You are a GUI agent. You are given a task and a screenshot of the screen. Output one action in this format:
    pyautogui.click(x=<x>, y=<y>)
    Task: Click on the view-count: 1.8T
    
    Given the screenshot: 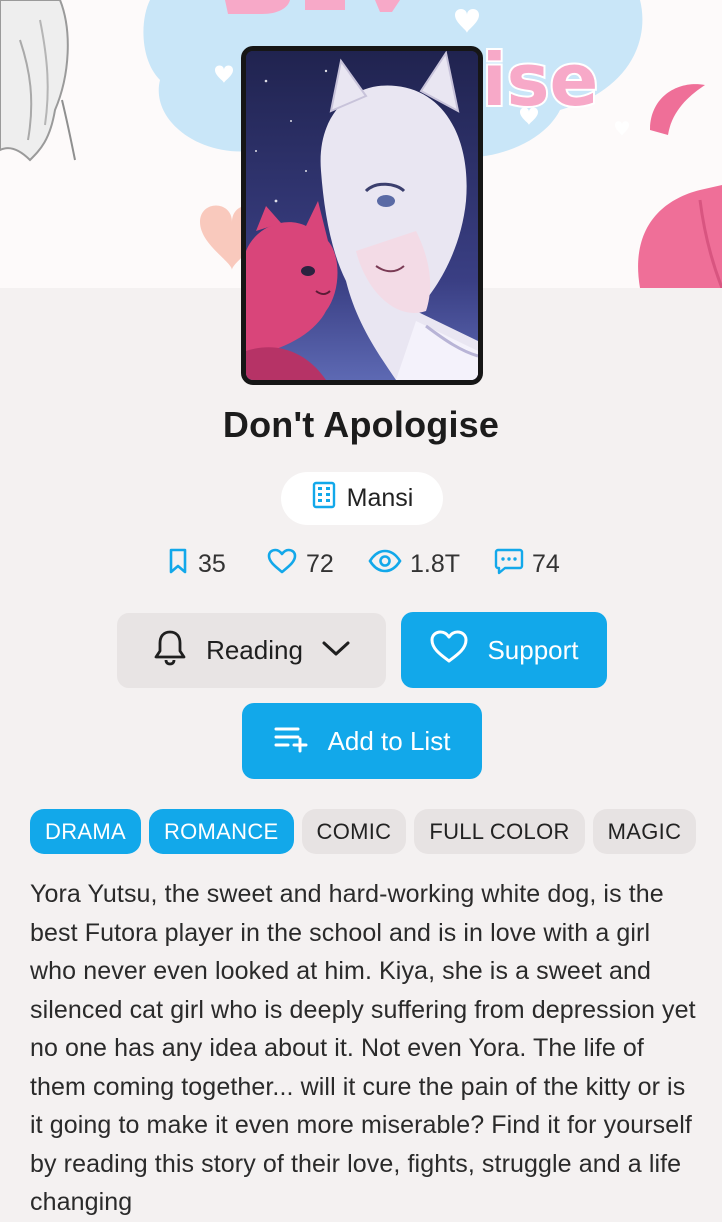 What is the action you would take?
    pyautogui.click(x=435, y=563)
    